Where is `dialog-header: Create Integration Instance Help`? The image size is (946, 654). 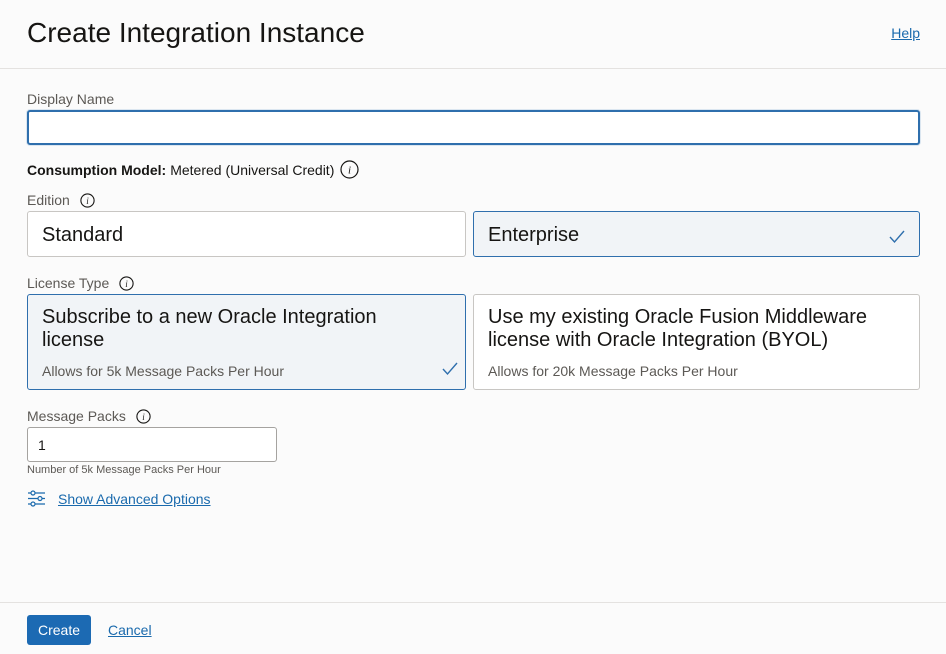 dialog-header: Create Integration Instance Help is located at coordinates (473, 34).